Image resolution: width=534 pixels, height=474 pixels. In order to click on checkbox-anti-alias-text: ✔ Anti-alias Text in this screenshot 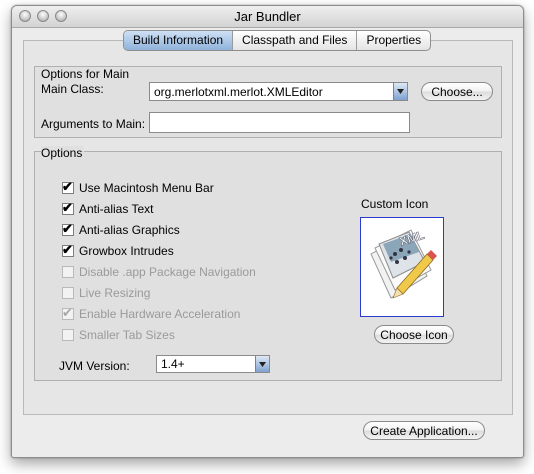, I will do `click(108, 208)`.